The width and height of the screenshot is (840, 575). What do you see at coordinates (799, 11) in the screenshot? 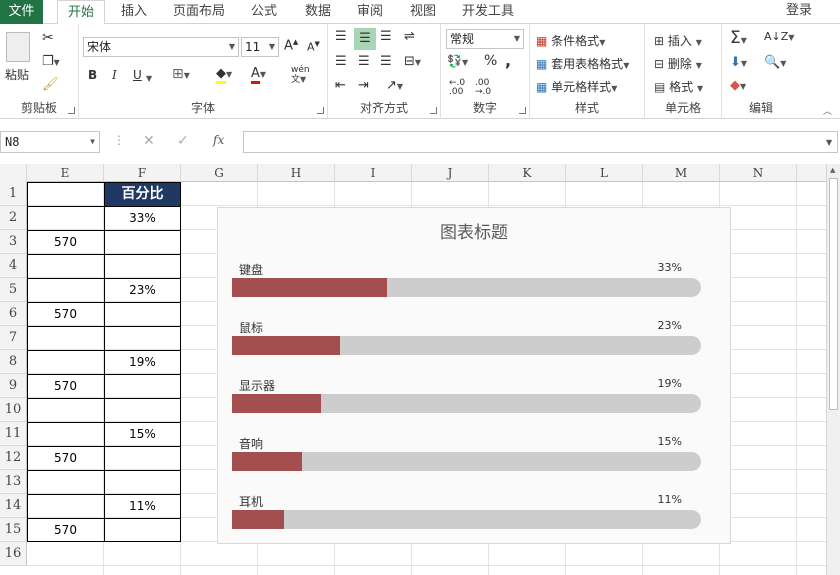
I see `login-link: 登录` at bounding box center [799, 11].